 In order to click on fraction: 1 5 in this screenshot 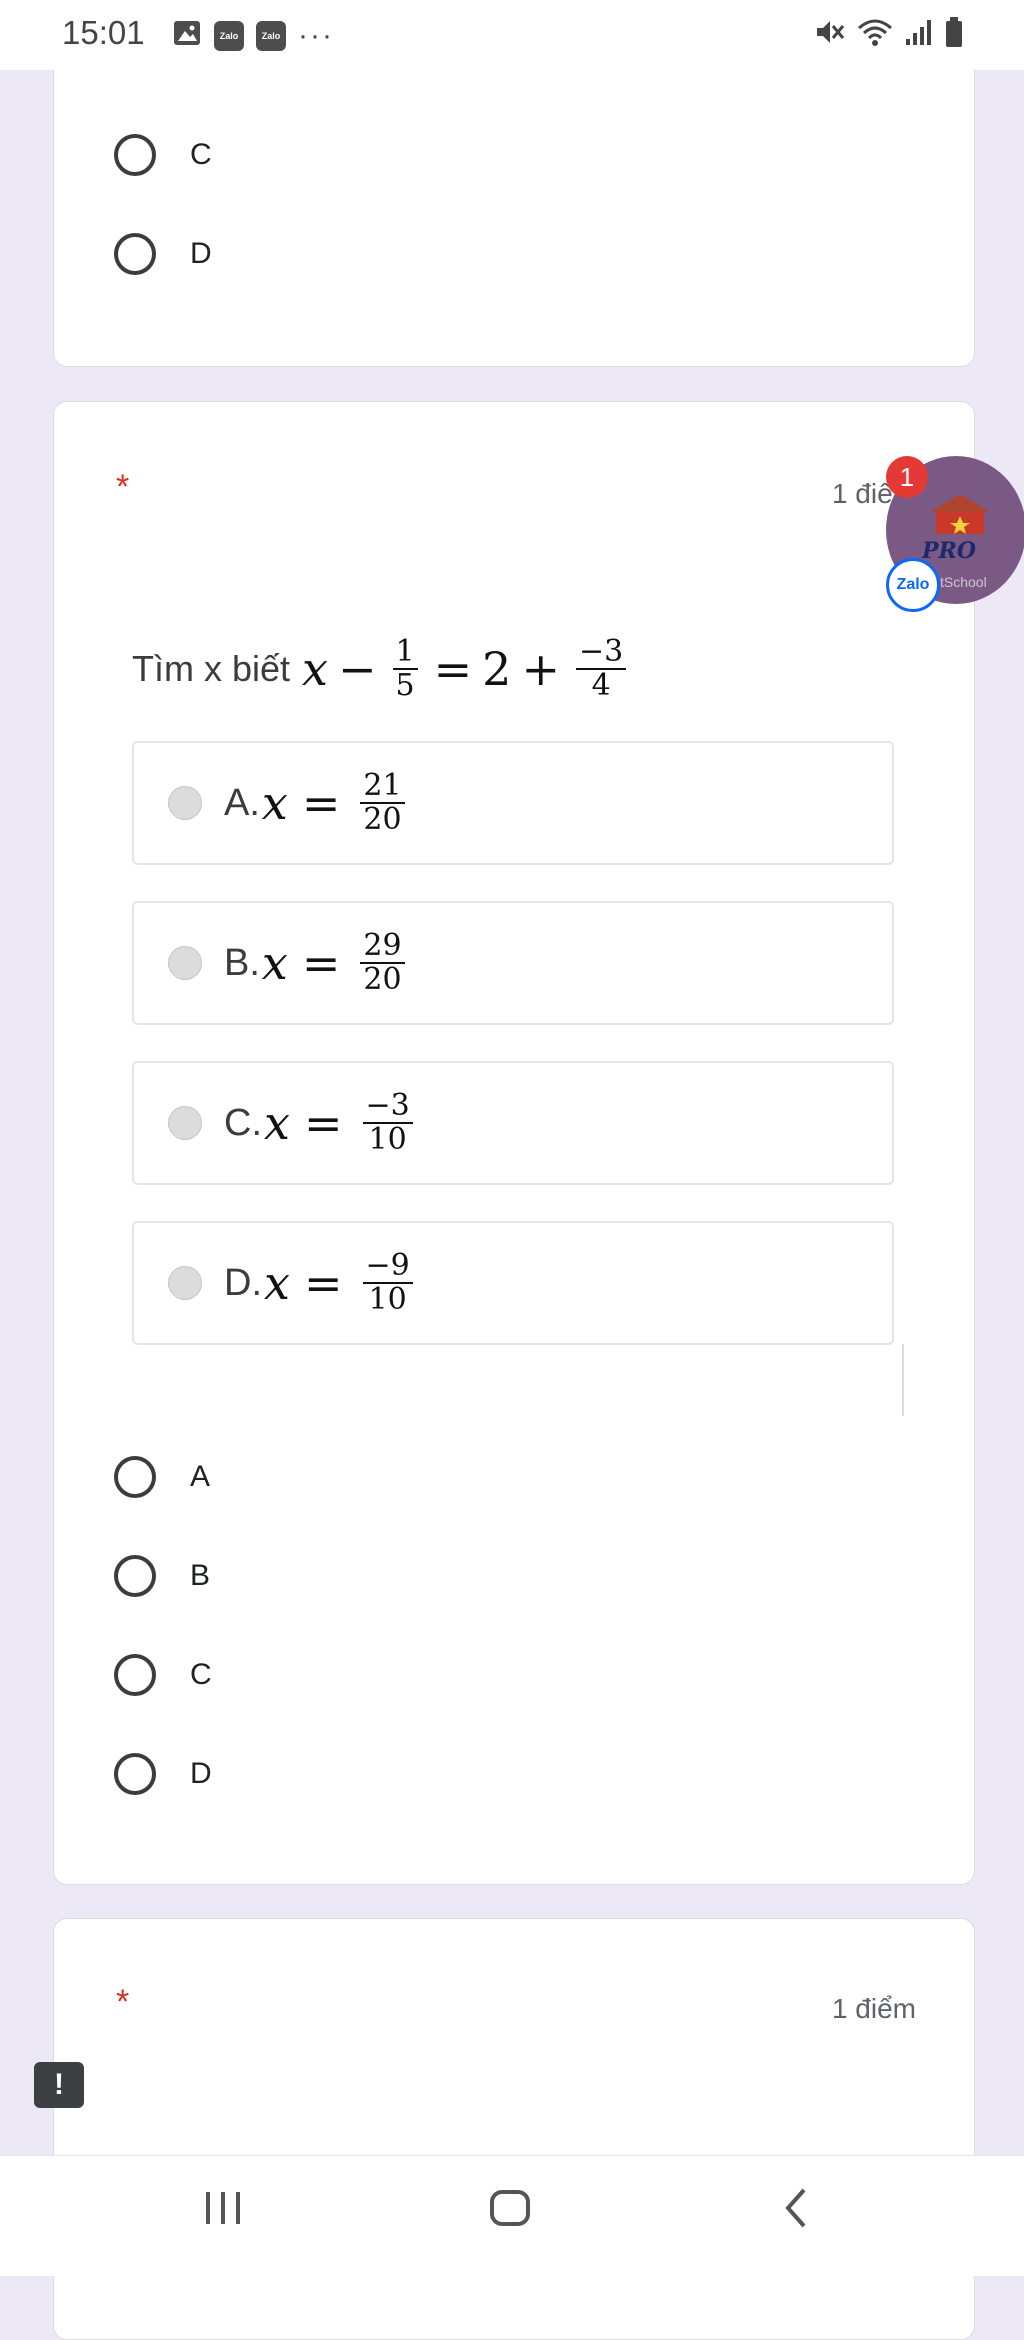, I will do `click(405, 669)`.